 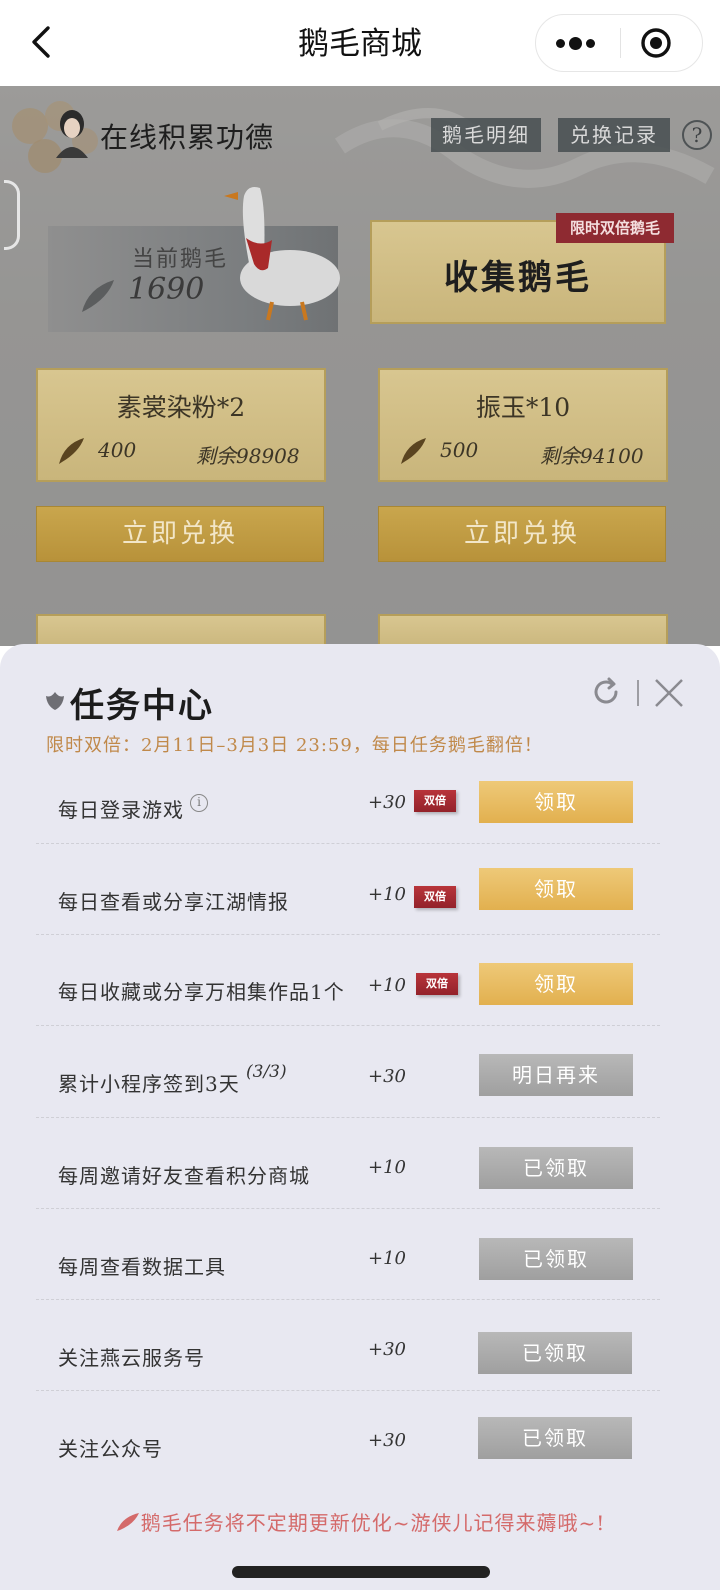 I want to click on shop-item-stock: 剩余94100, so click(x=592, y=456).